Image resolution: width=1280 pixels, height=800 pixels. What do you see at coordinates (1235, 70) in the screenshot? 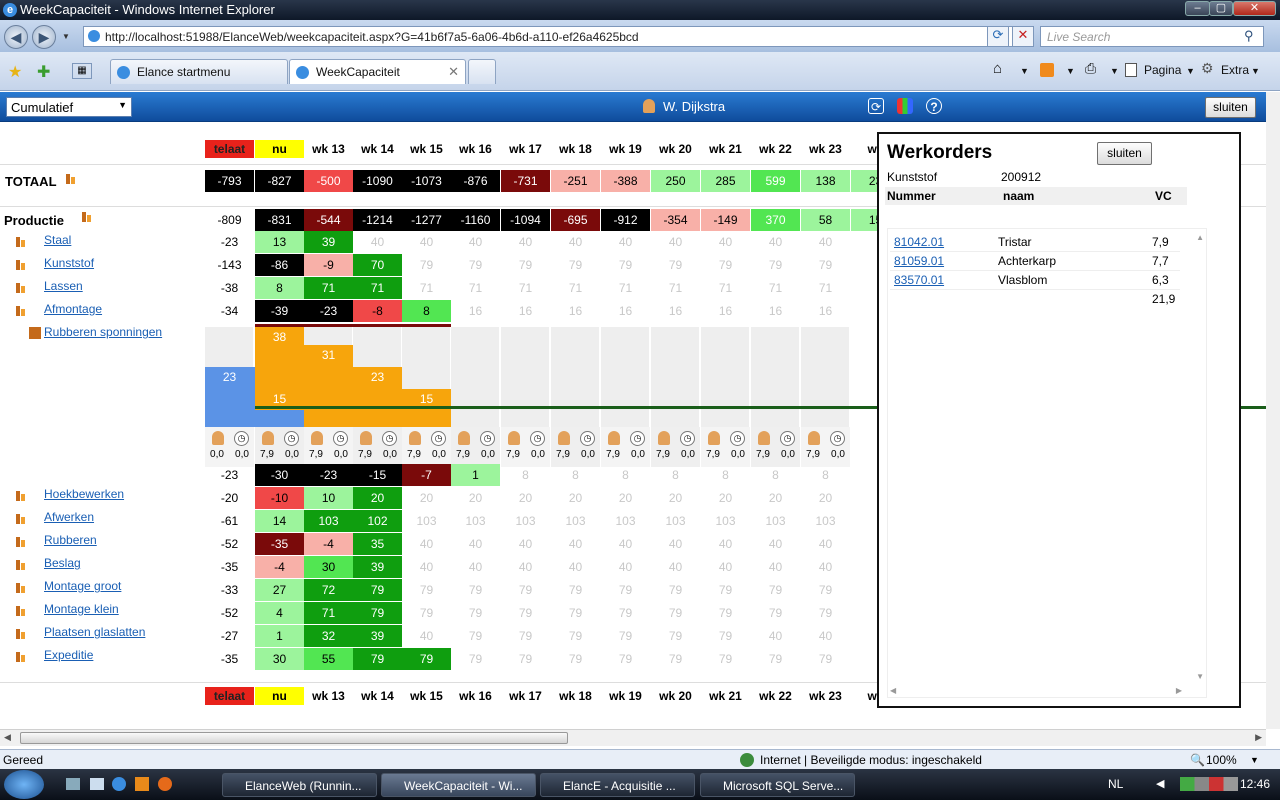
I see `extra-menu: Extra` at bounding box center [1235, 70].